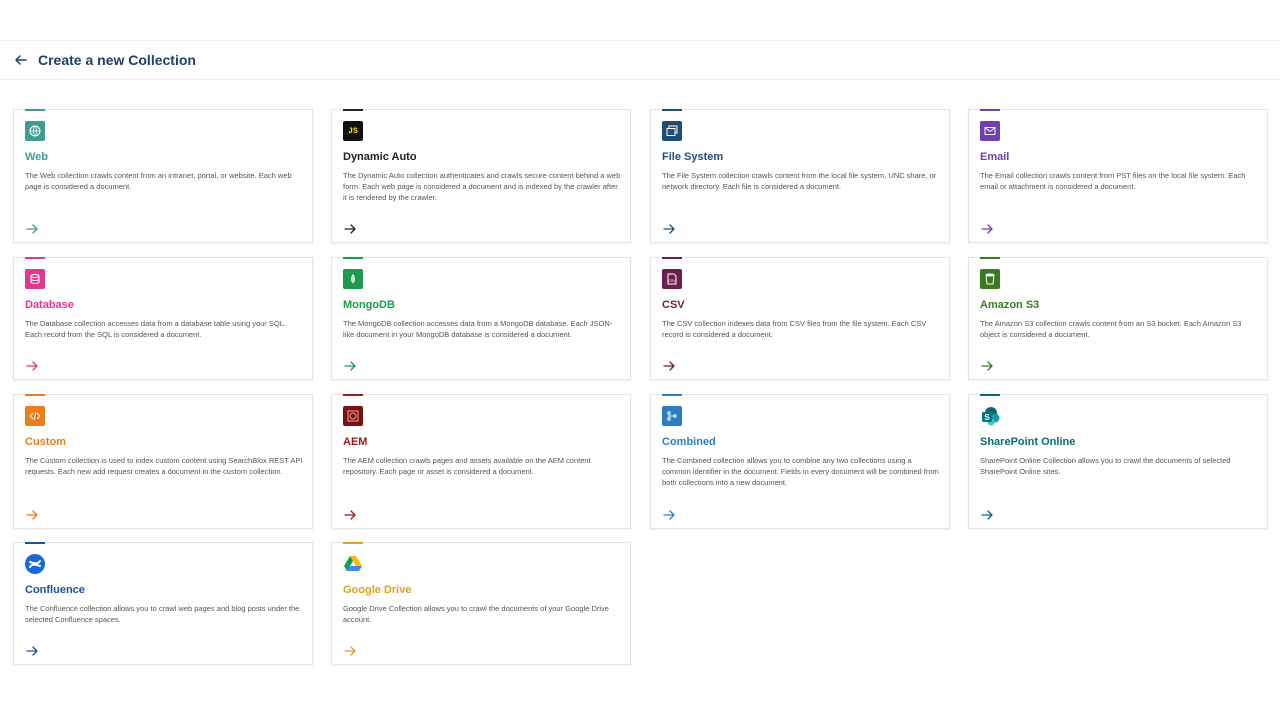 This screenshot has width=1280, height=720. Describe the element at coordinates (995, 157) in the screenshot. I see `card-title: Email` at that location.